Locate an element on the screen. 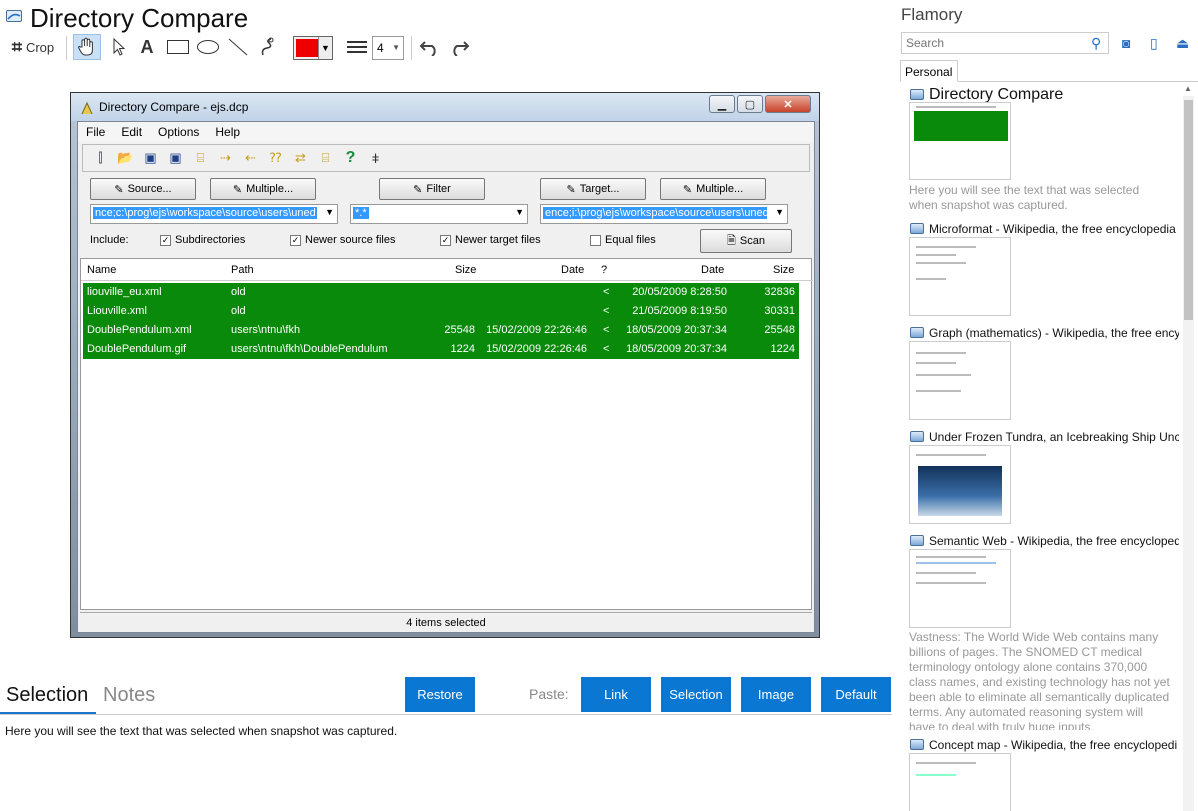  close-button: ✕ is located at coordinates (788, 104).